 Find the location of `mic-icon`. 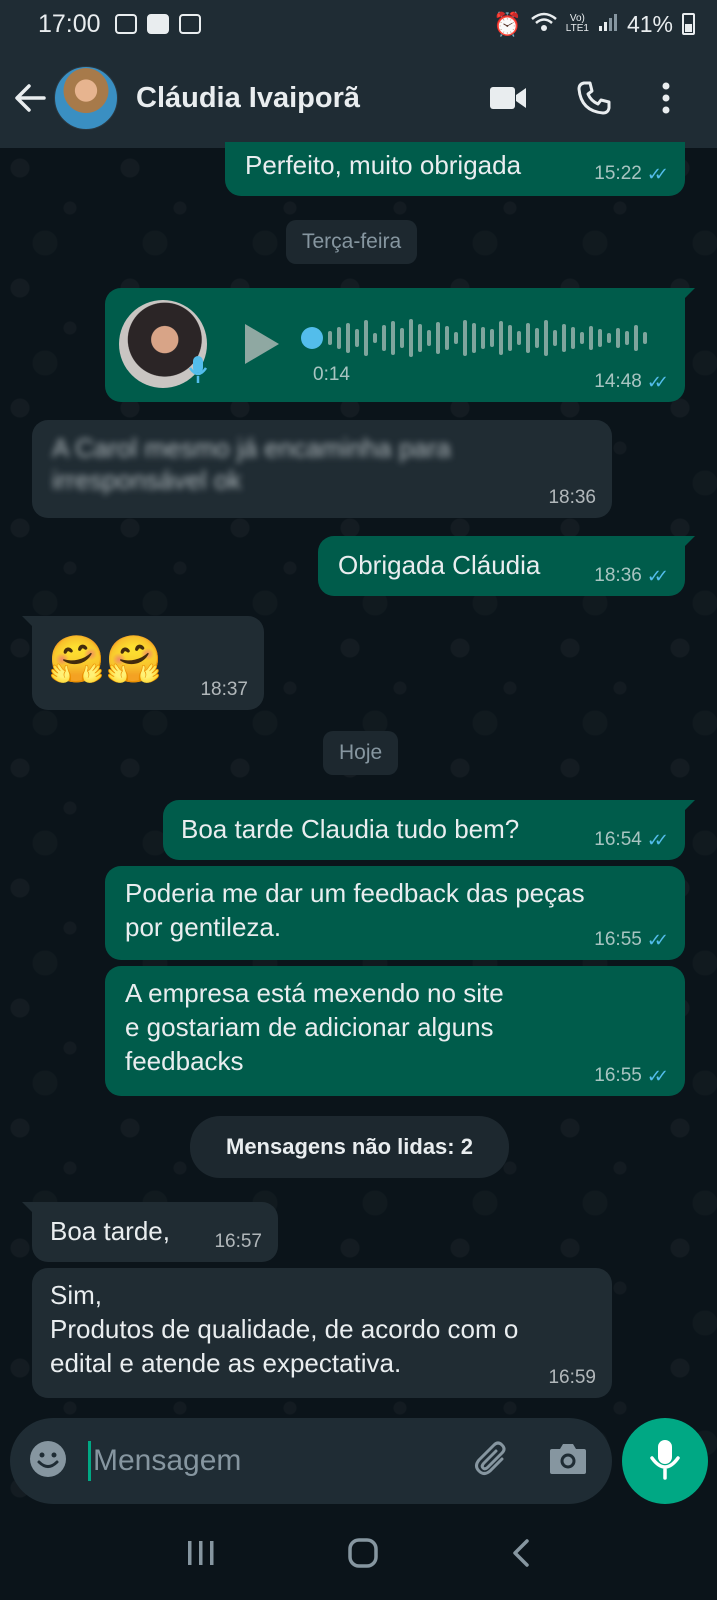

mic-icon is located at coordinates (665, 1461).